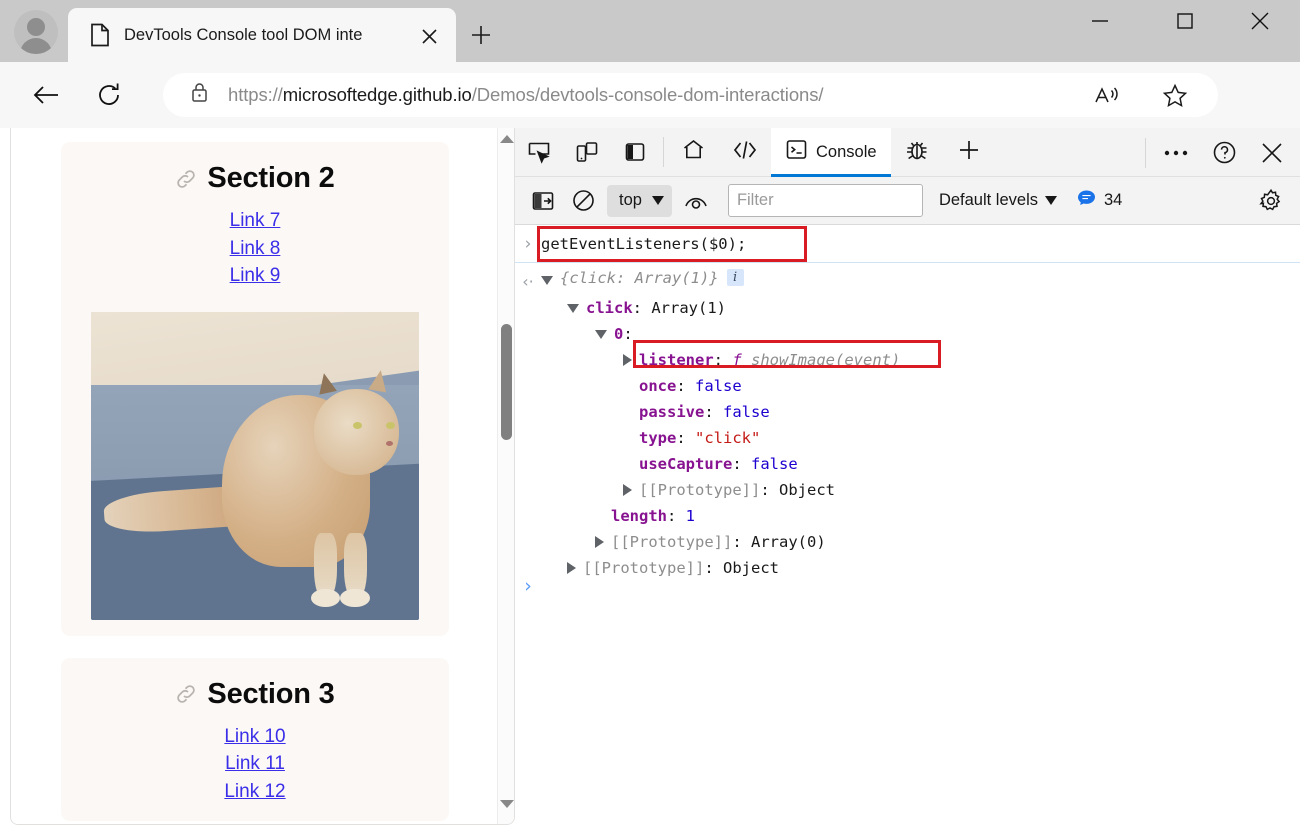 The width and height of the screenshot is (1300, 825). I want to click on page-link: Link 12, so click(255, 792).